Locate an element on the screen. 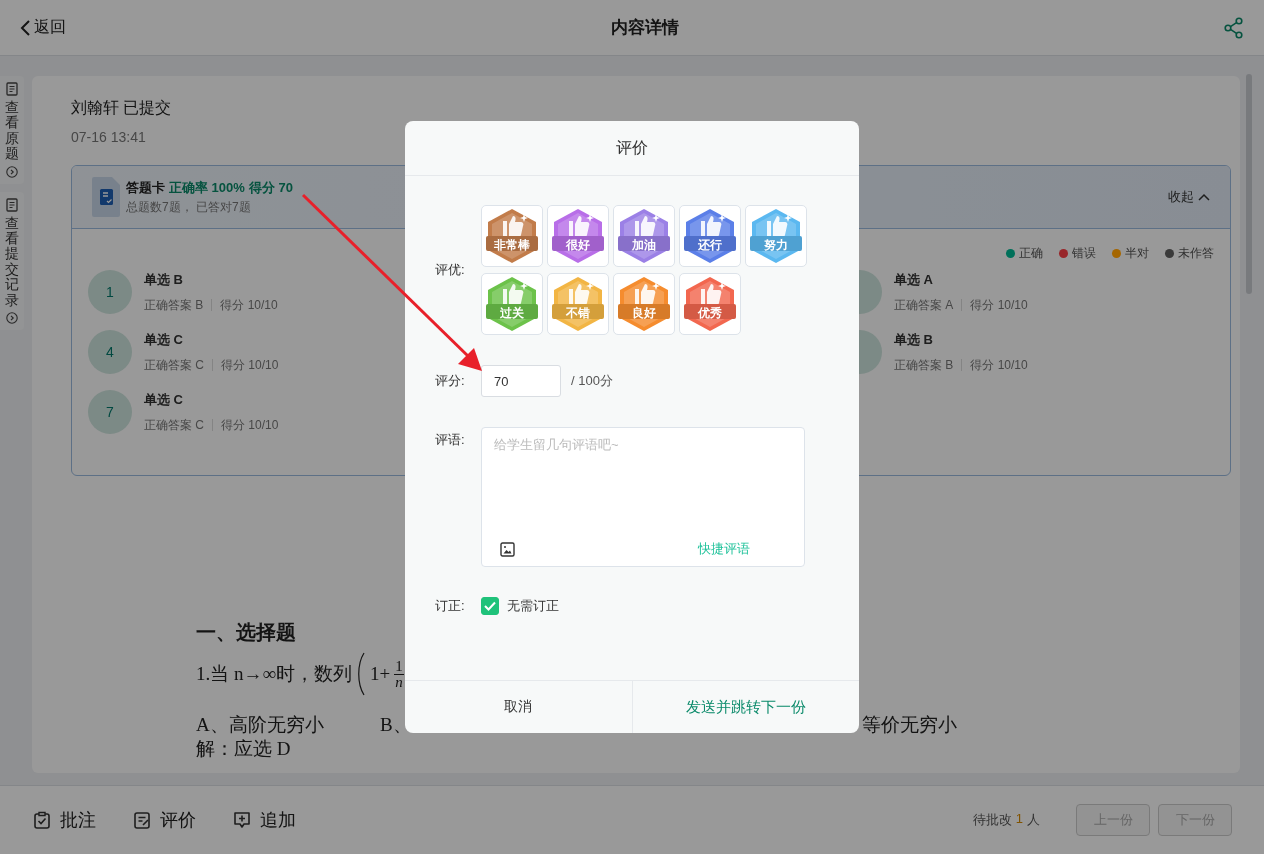 Image resolution: width=1264 pixels, height=854 pixels. answer-option: A、高阶无穷小 is located at coordinates (288, 725).